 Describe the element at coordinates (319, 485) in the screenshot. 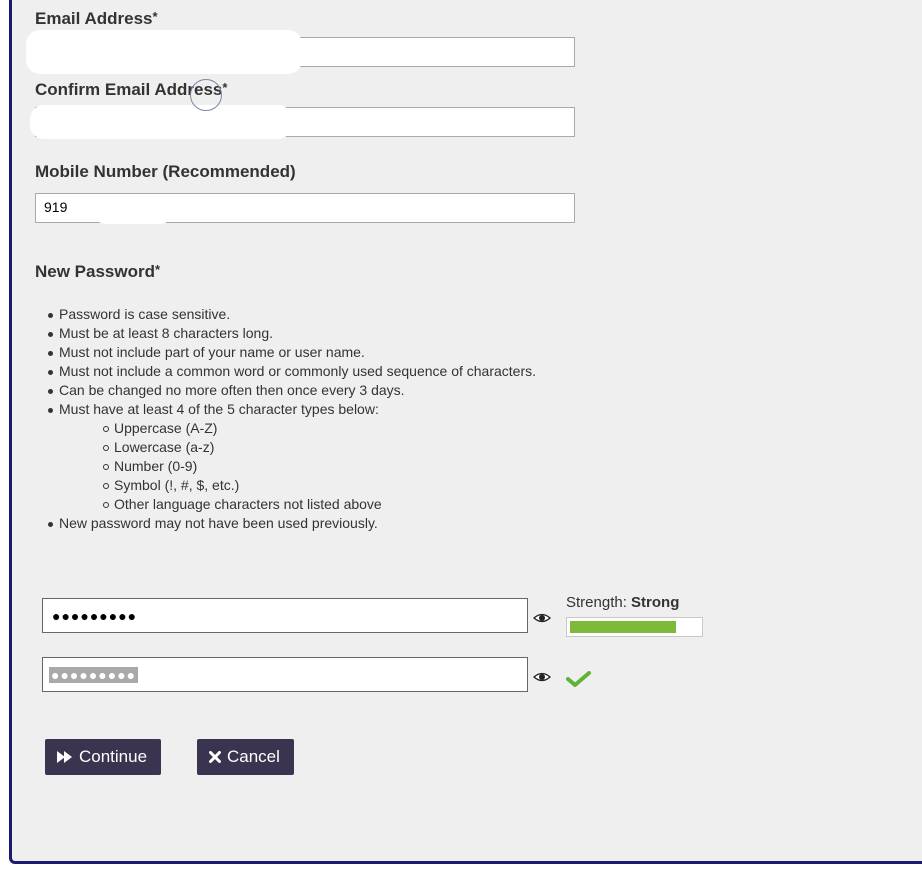

I see `char-type-item: Symbol (!, #, $, etc.)` at that location.